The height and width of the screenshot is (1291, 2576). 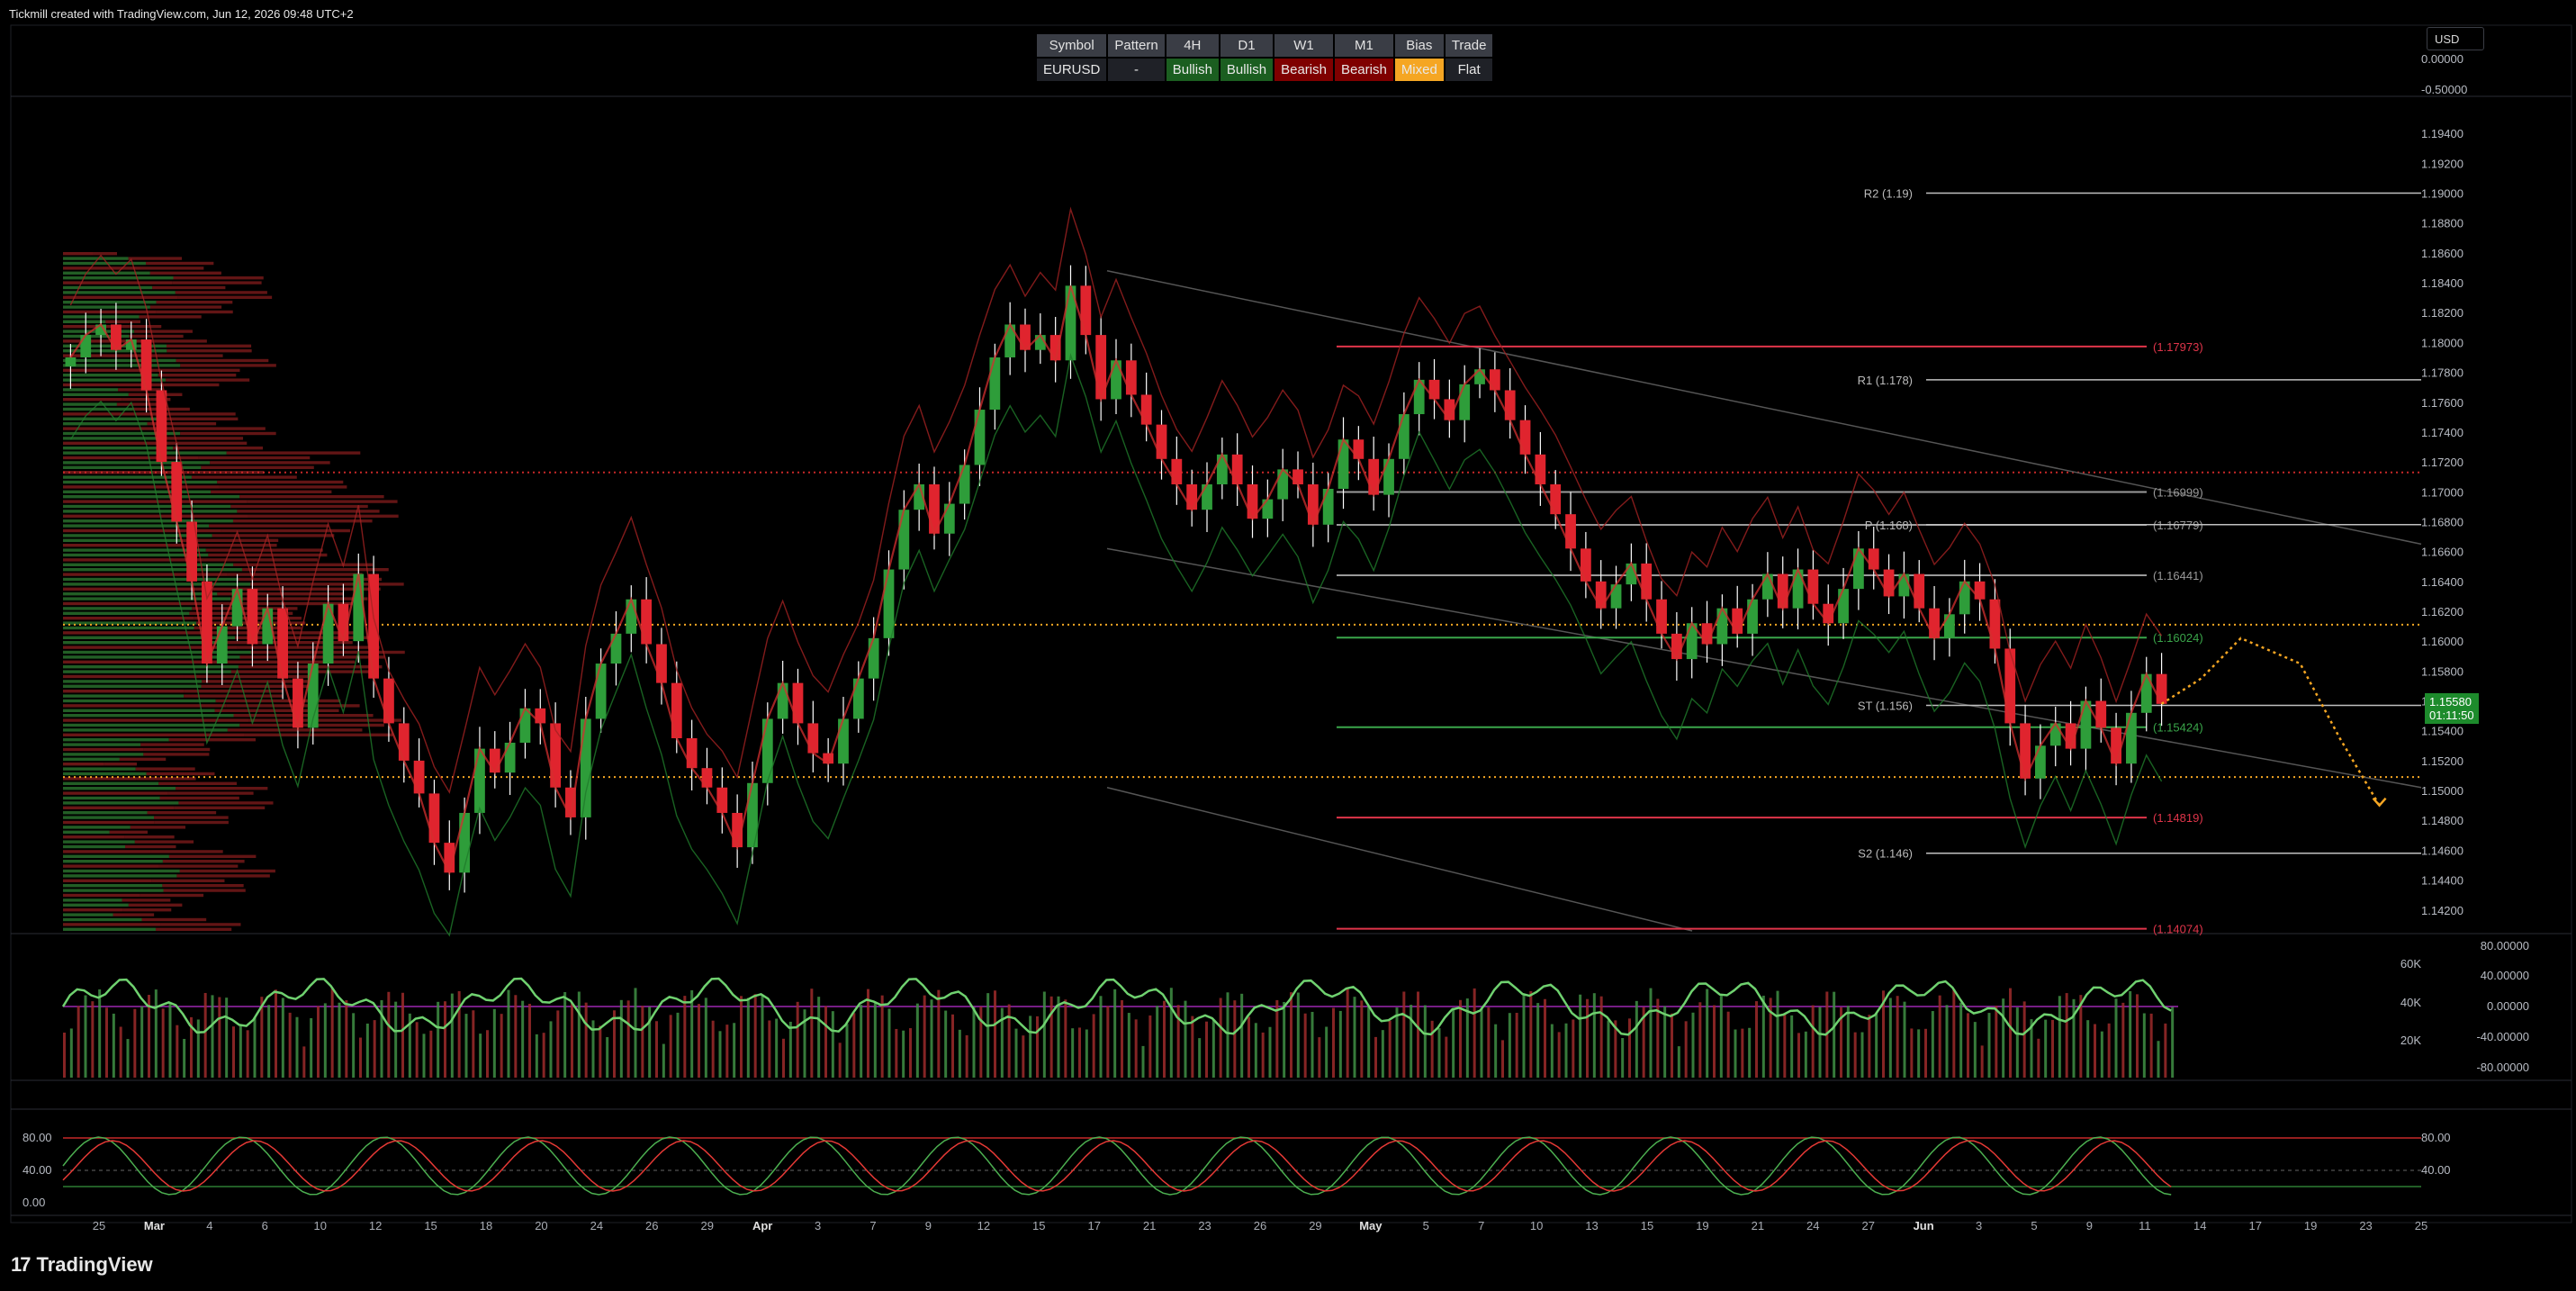 What do you see at coordinates (1591, 1225) in the screenshot?
I see `x-tick-label: 13` at bounding box center [1591, 1225].